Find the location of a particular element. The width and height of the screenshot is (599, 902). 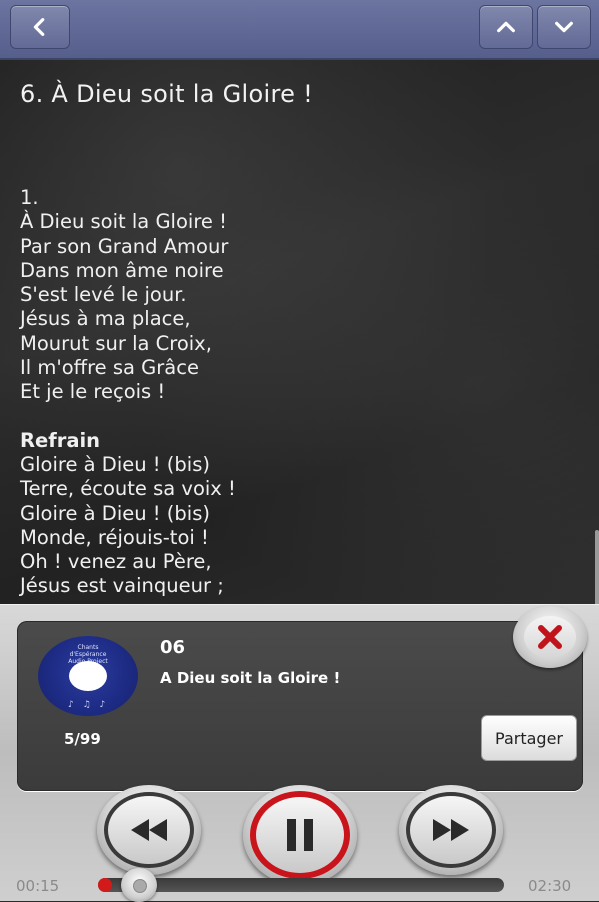

chevron-up-icon is located at coordinates (506, 27).